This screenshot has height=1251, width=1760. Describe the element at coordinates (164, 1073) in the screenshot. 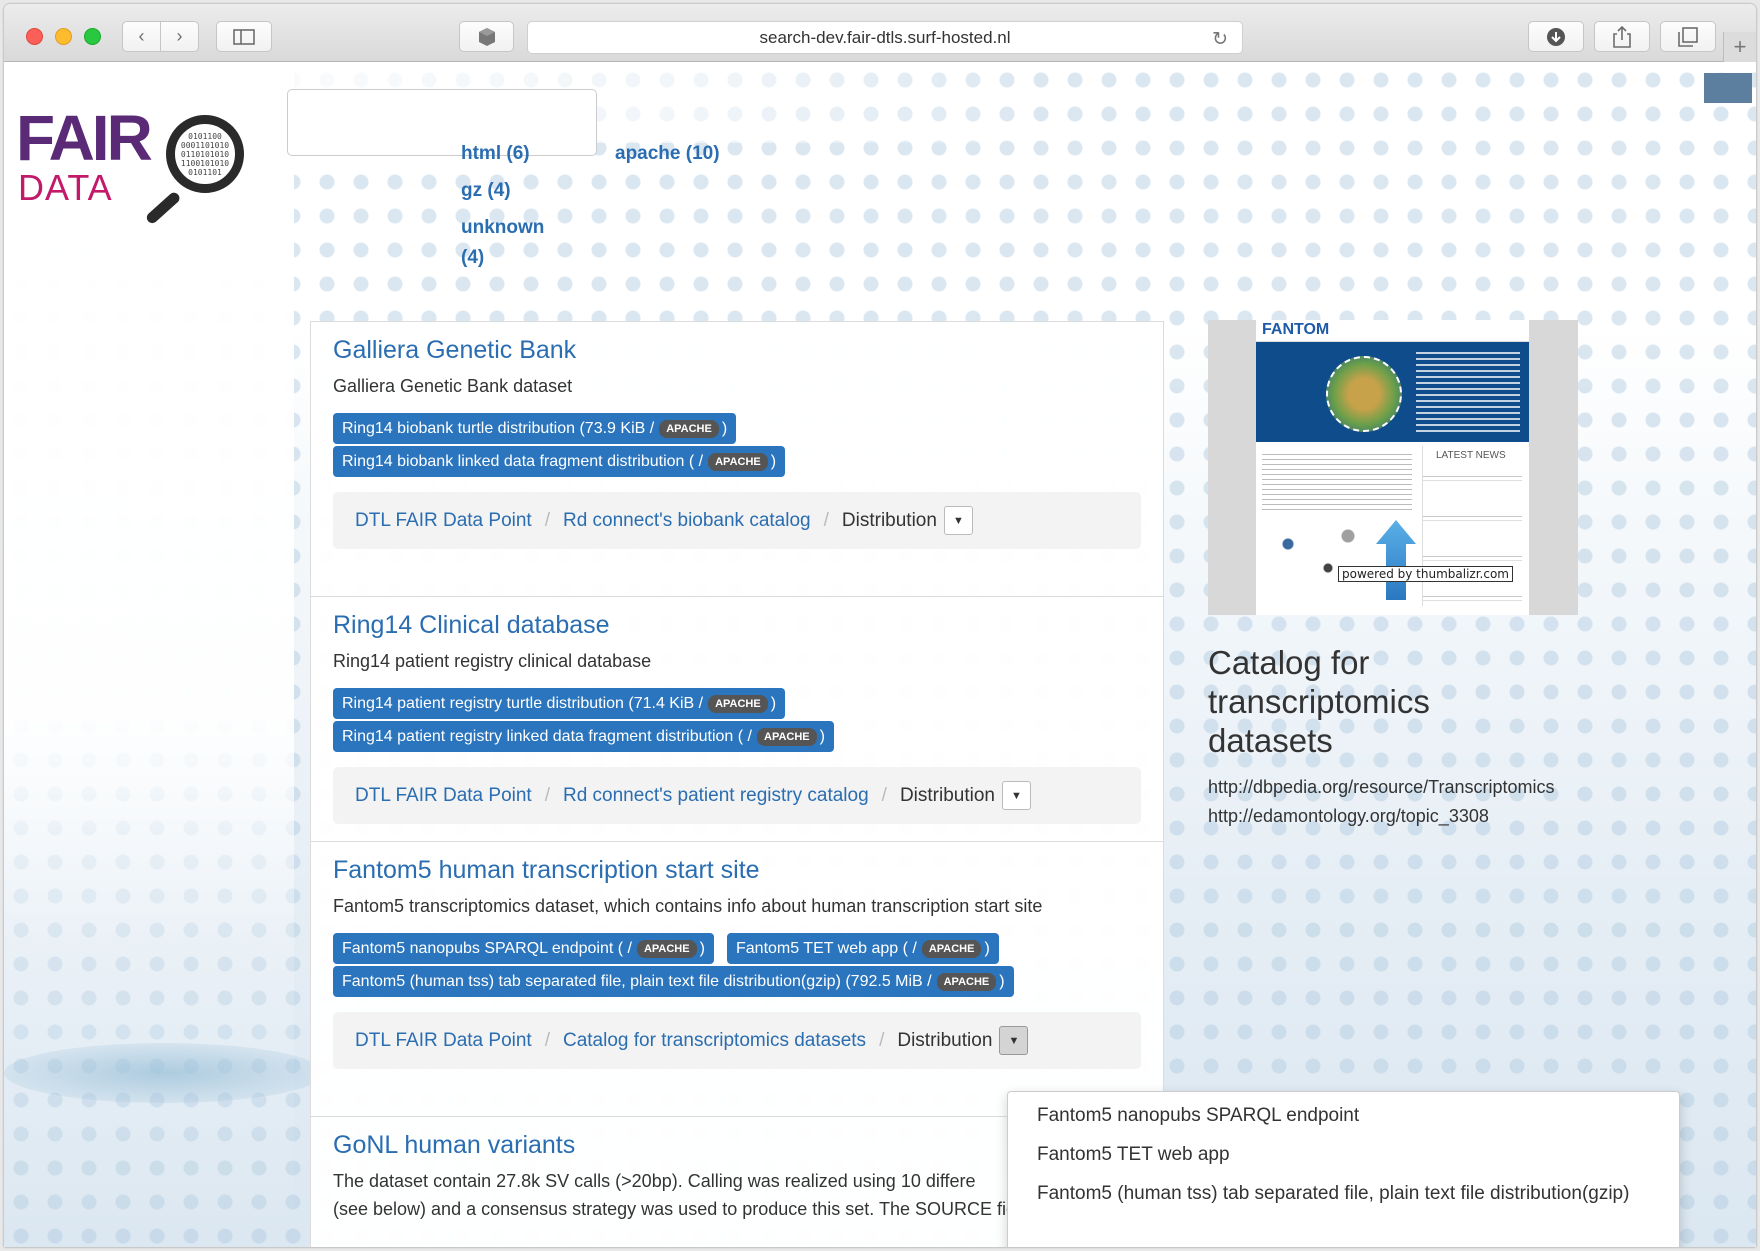

I see `background-swoosh` at that location.